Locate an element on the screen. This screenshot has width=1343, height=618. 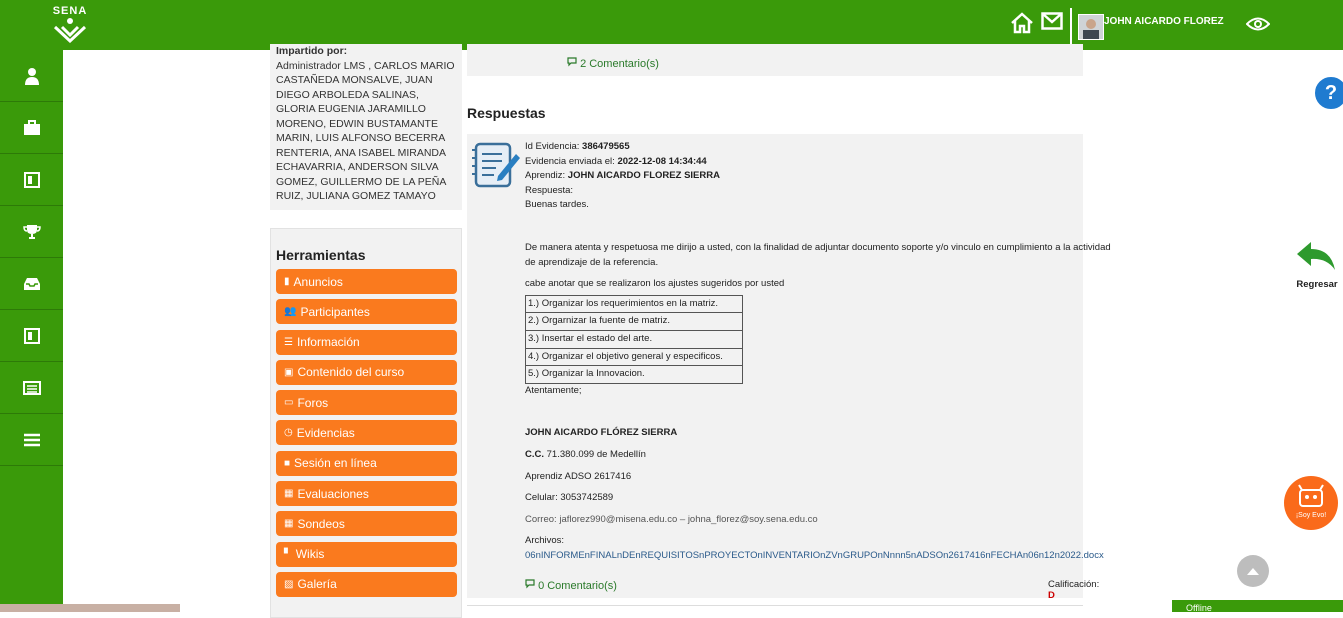
sidebar-item-achievements is located at coordinates (31, 232).